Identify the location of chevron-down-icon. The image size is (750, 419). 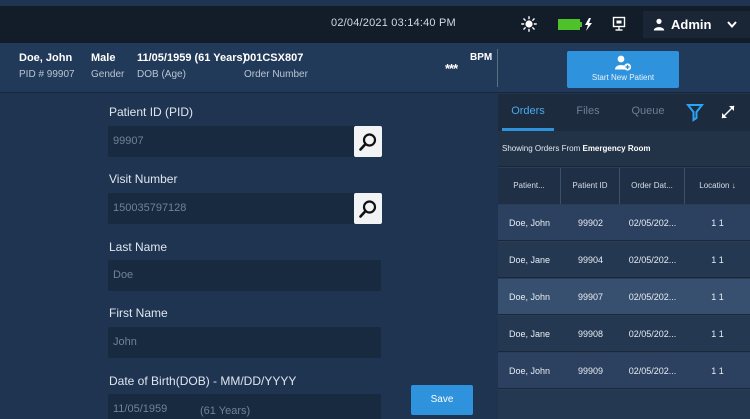
(732, 25).